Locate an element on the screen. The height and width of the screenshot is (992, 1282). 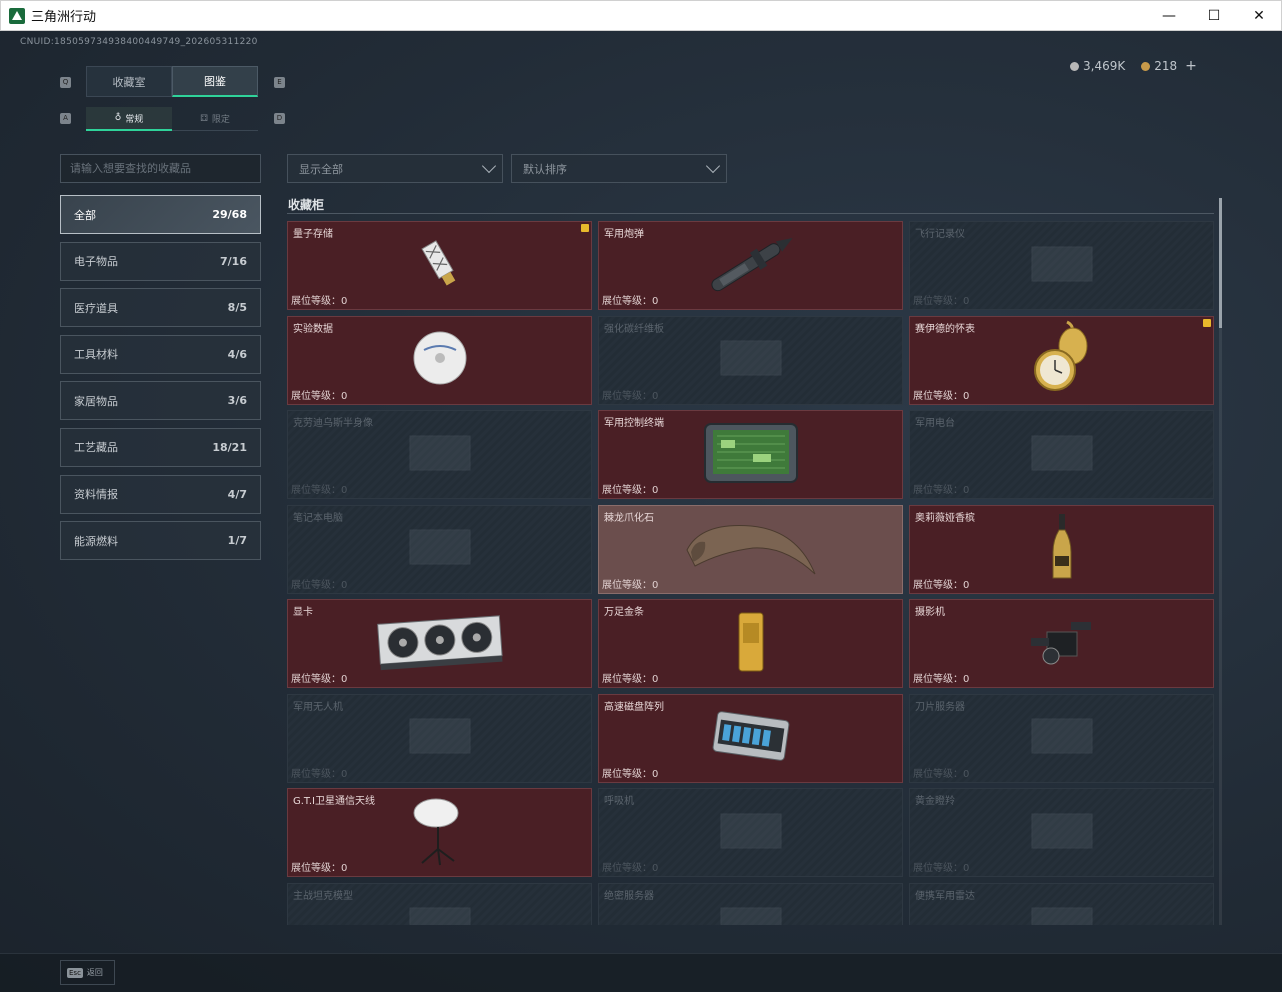
collection-card: 摄影机 展位等级：0 is located at coordinates (1061, 643).